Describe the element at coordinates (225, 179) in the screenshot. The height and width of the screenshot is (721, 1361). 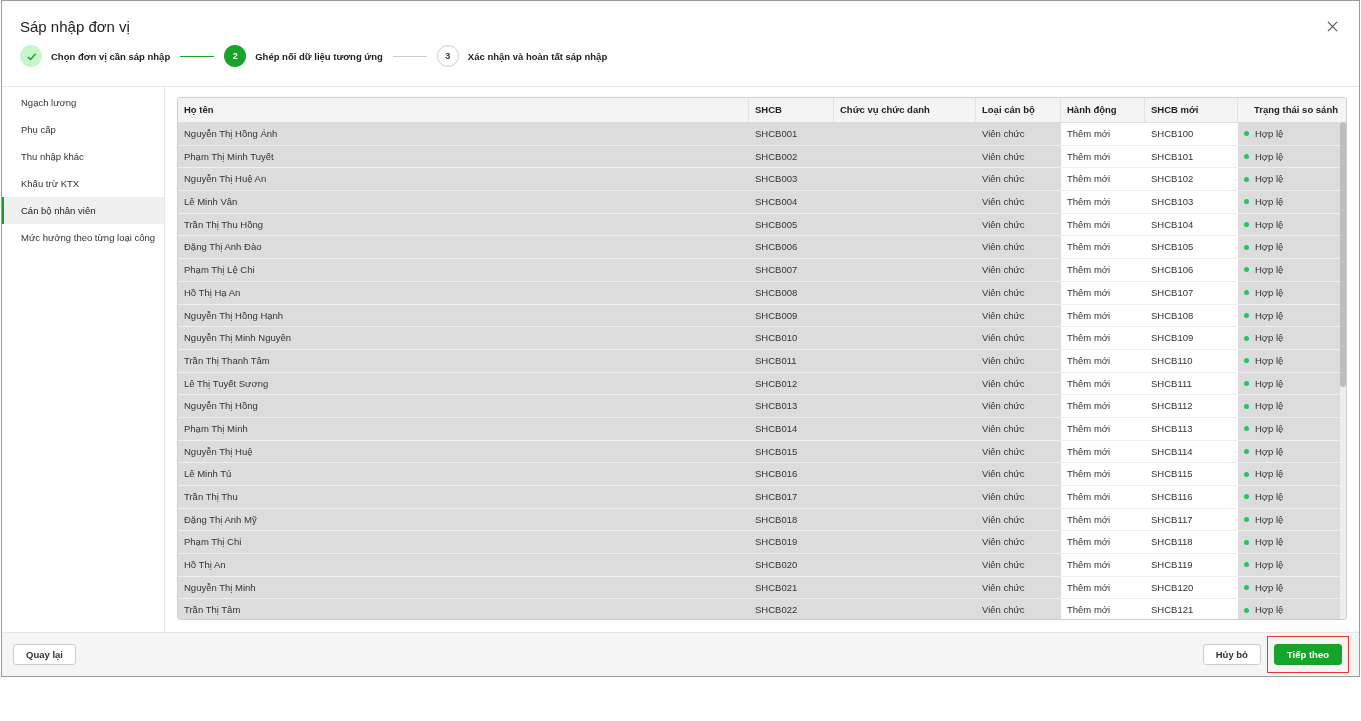
I see `table-cell-text: Nguyễn Thị Huệ An` at that location.